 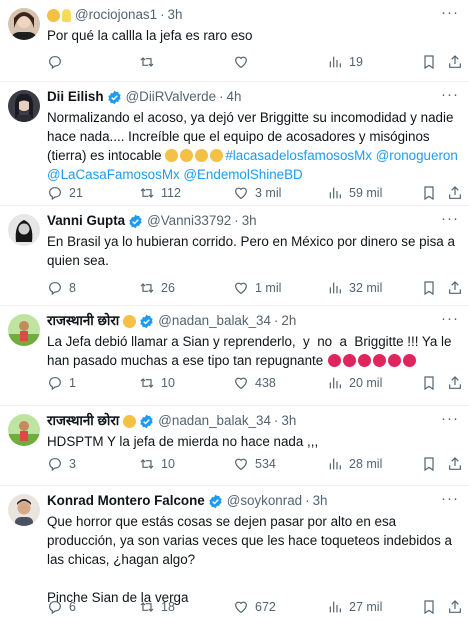 I want to click on like-button: 3 mil, so click(x=257, y=193).